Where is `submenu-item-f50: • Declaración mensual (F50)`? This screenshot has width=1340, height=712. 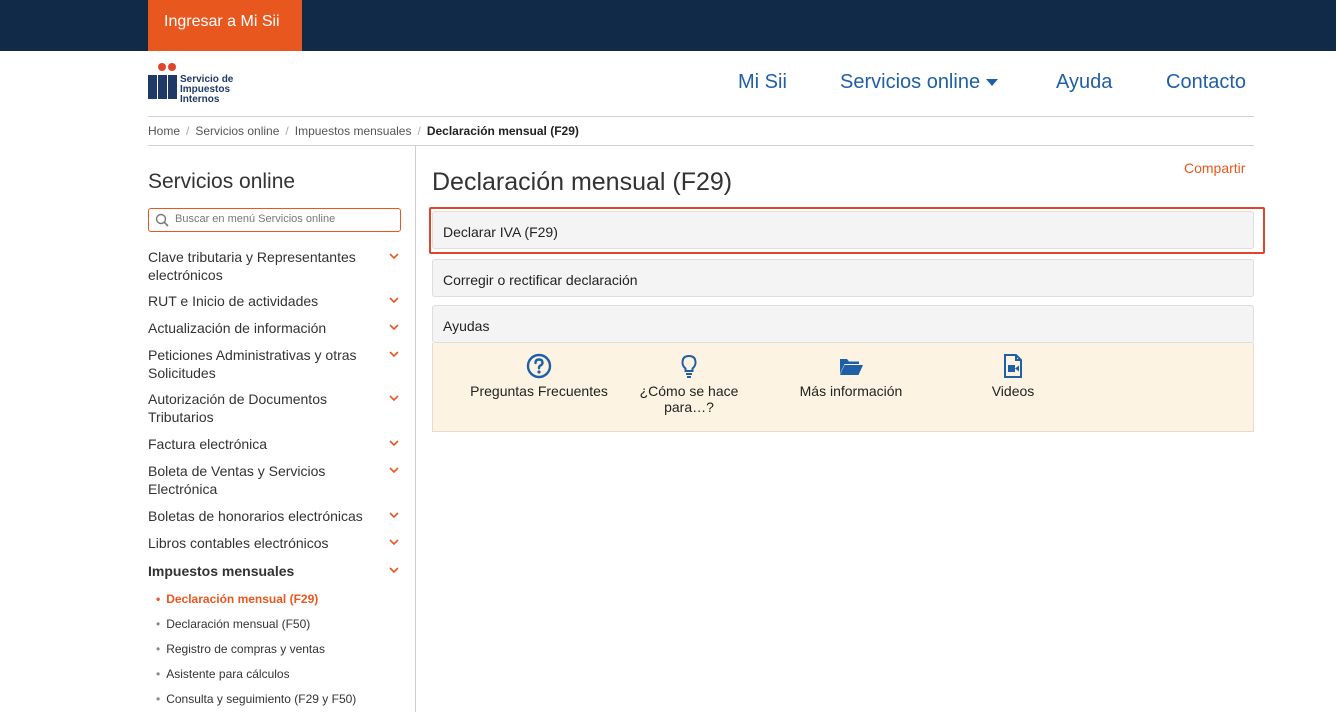
submenu-item-f50: • Declaración mensual (F50) is located at coordinates (233, 624).